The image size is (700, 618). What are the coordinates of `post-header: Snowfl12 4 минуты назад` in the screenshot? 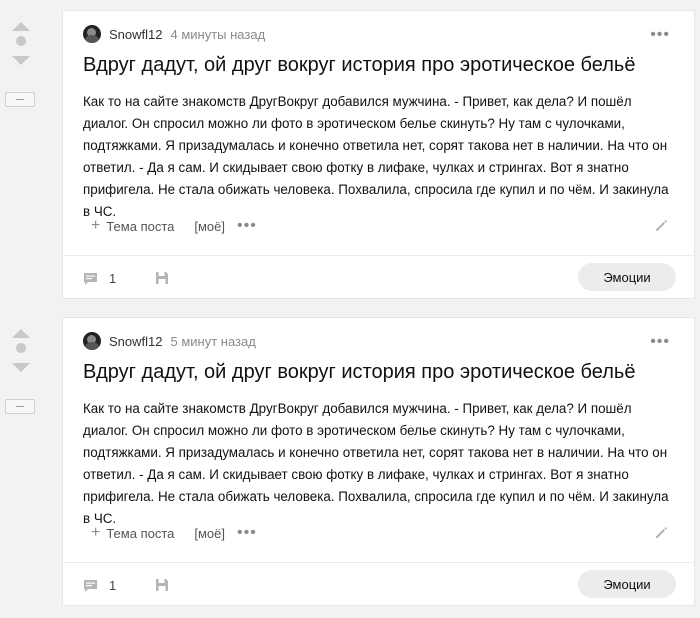 It's located at (174, 34).